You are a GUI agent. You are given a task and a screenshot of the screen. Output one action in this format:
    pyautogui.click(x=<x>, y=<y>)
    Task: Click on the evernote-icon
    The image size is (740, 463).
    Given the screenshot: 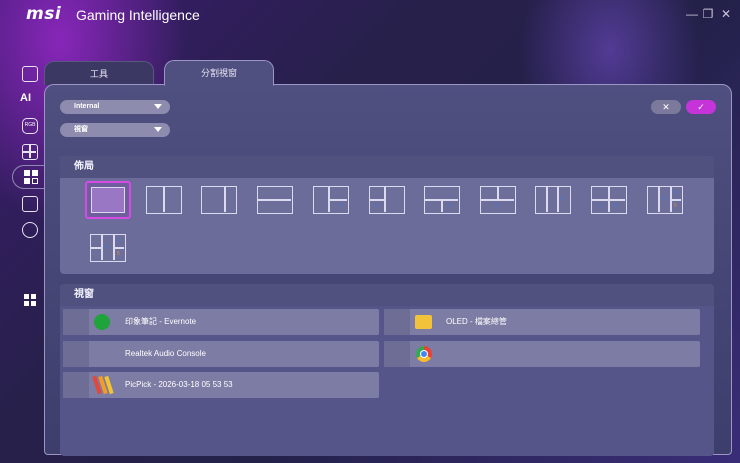 What is the action you would take?
    pyautogui.click(x=102, y=322)
    